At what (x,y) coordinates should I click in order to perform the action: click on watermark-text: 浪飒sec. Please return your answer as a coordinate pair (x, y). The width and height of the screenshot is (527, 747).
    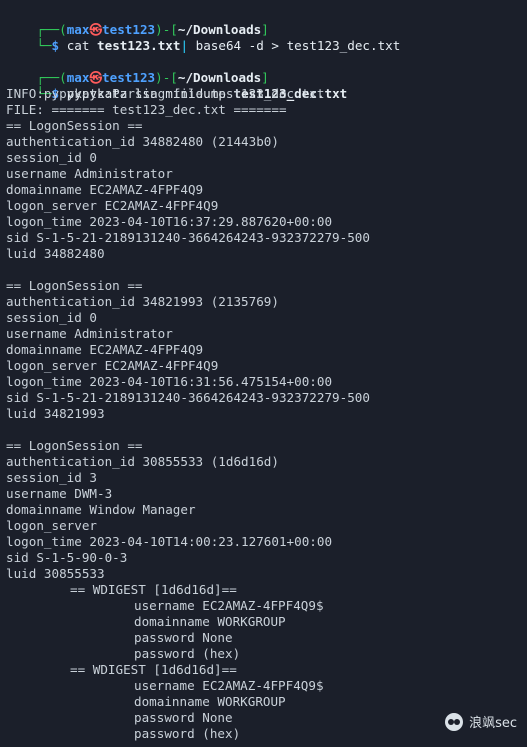
    Looking at the image, I should click on (493, 723).